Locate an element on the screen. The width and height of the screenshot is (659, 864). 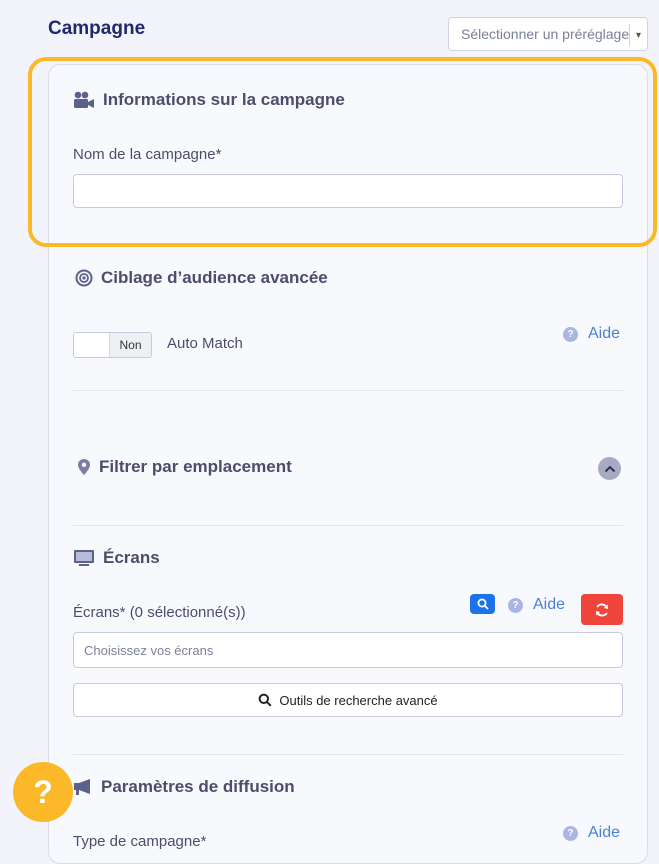
diffusion-heading: Paramètres de diffusion is located at coordinates (184, 787).